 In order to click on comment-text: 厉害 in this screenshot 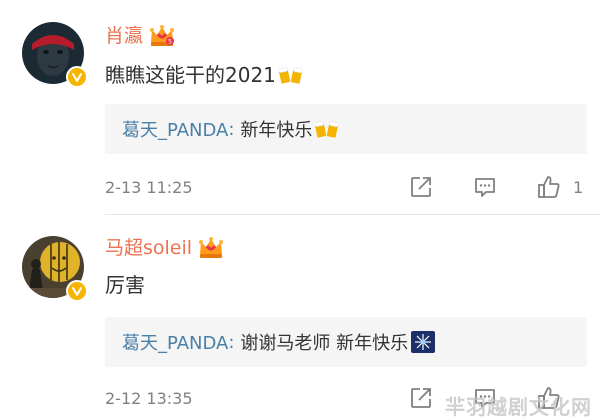, I will do `click(125, 285)`.